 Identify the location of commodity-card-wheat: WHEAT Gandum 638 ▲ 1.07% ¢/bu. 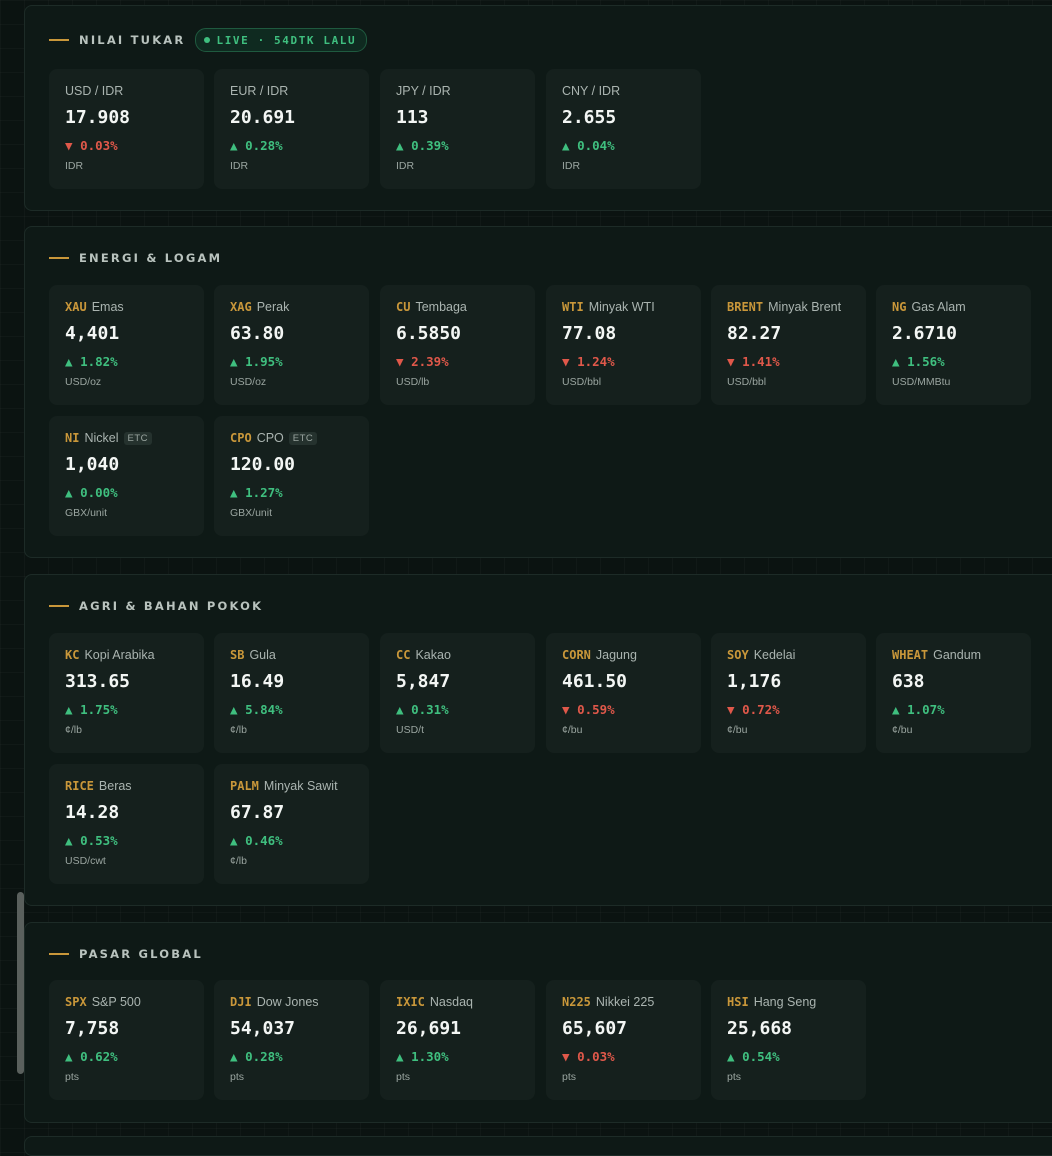
(953, 693).